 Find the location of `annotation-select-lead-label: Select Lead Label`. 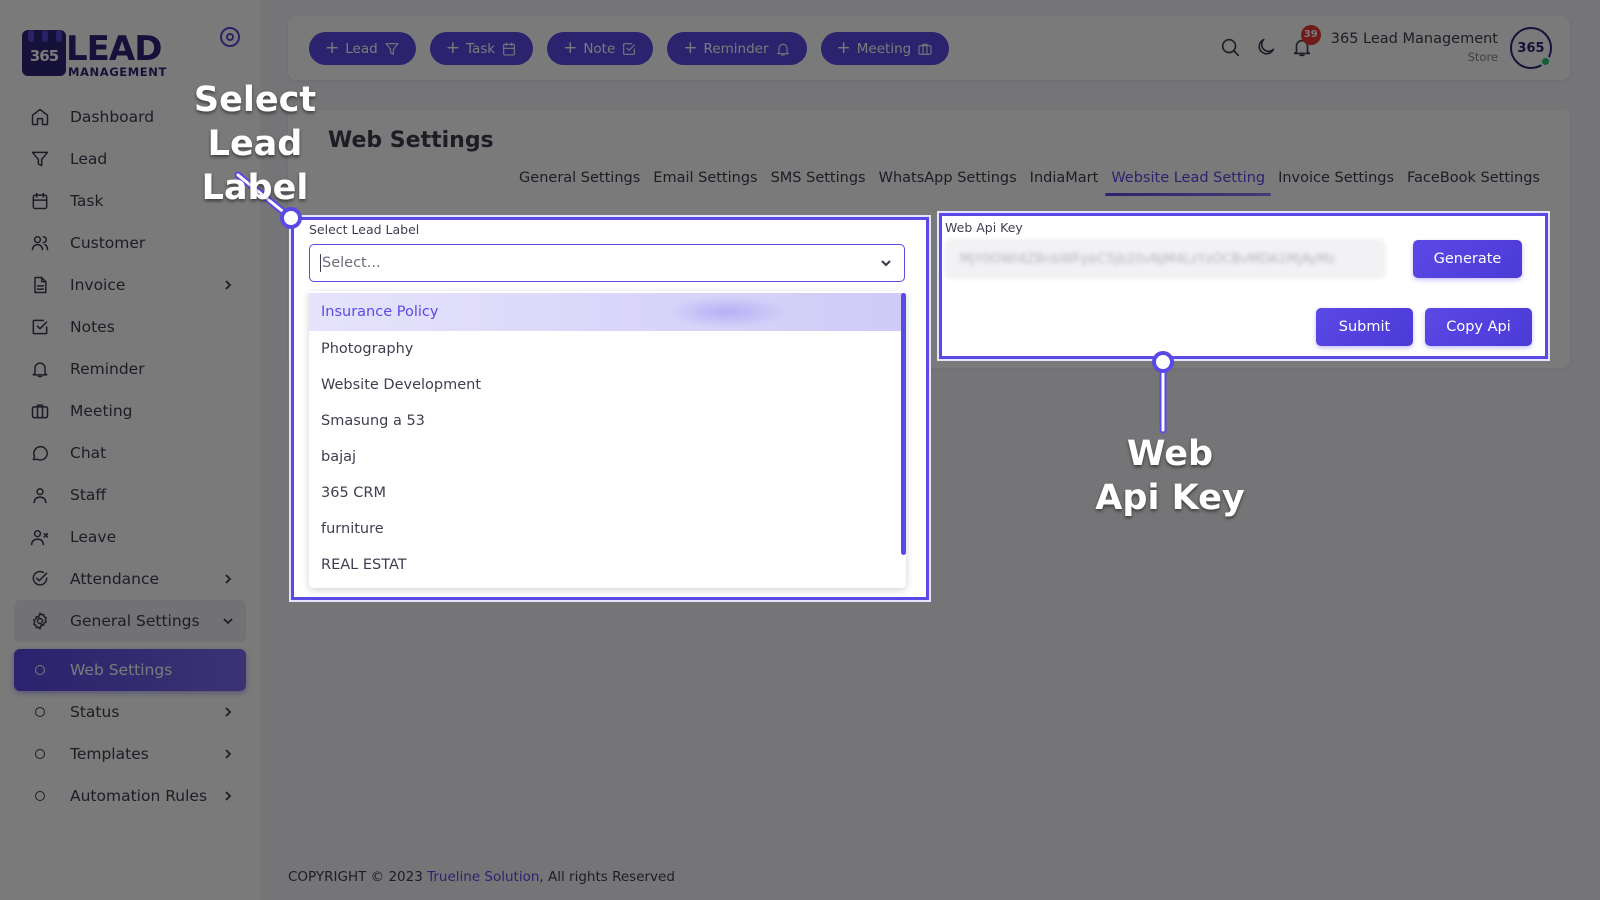

annotation-select-lead-label: Select Lead Label is located at coordinates (255, 144).